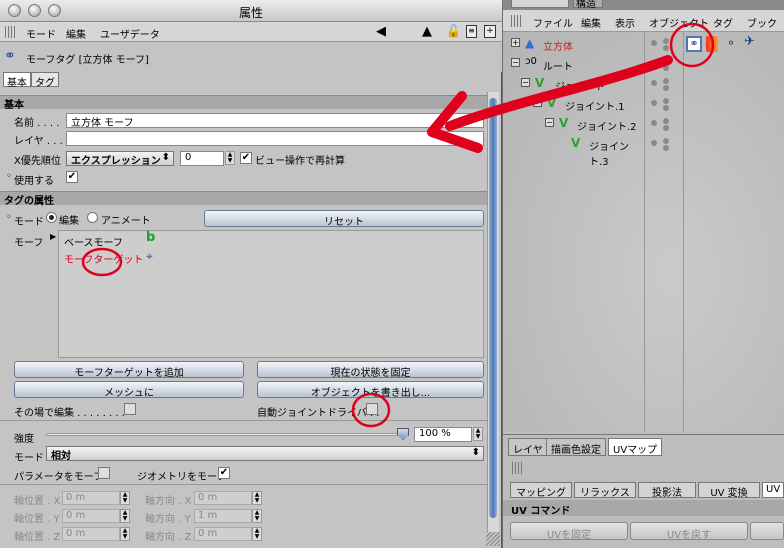  I want to click on edit-radio, so click(51, 217).